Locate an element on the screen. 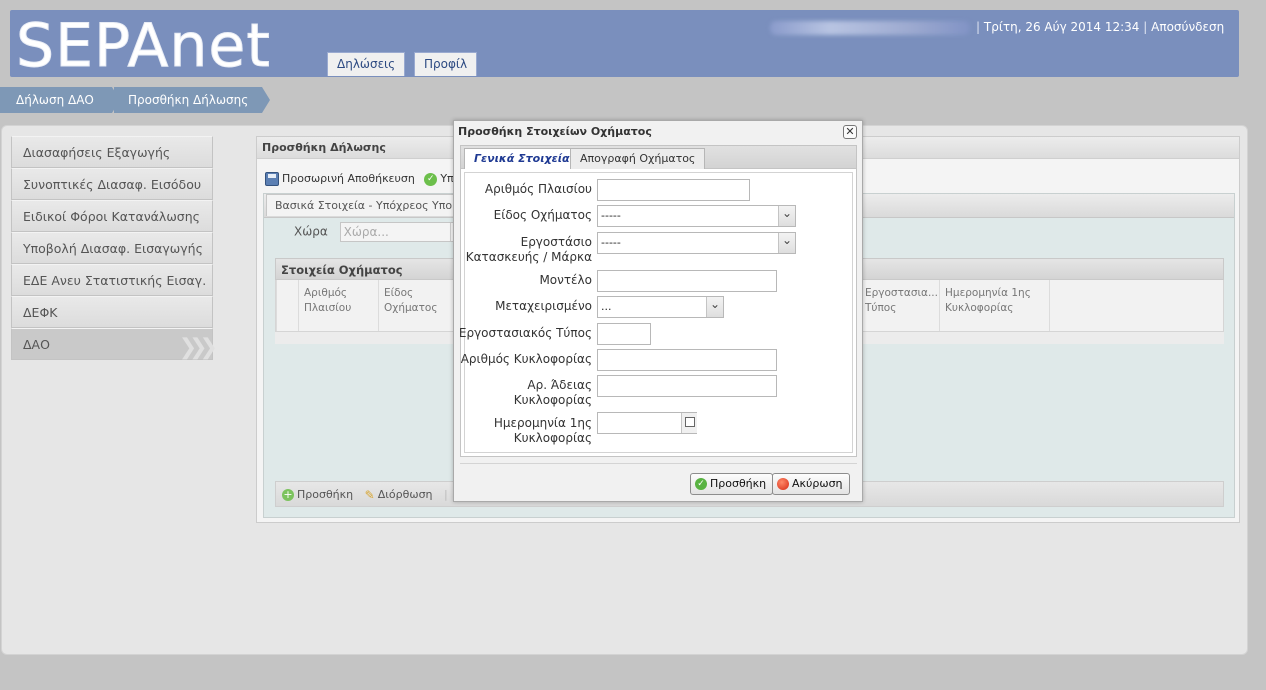 The height and width of the screenshot is (690, 1266). row-model: Μοντέλο is located at coordinates (659, 279).